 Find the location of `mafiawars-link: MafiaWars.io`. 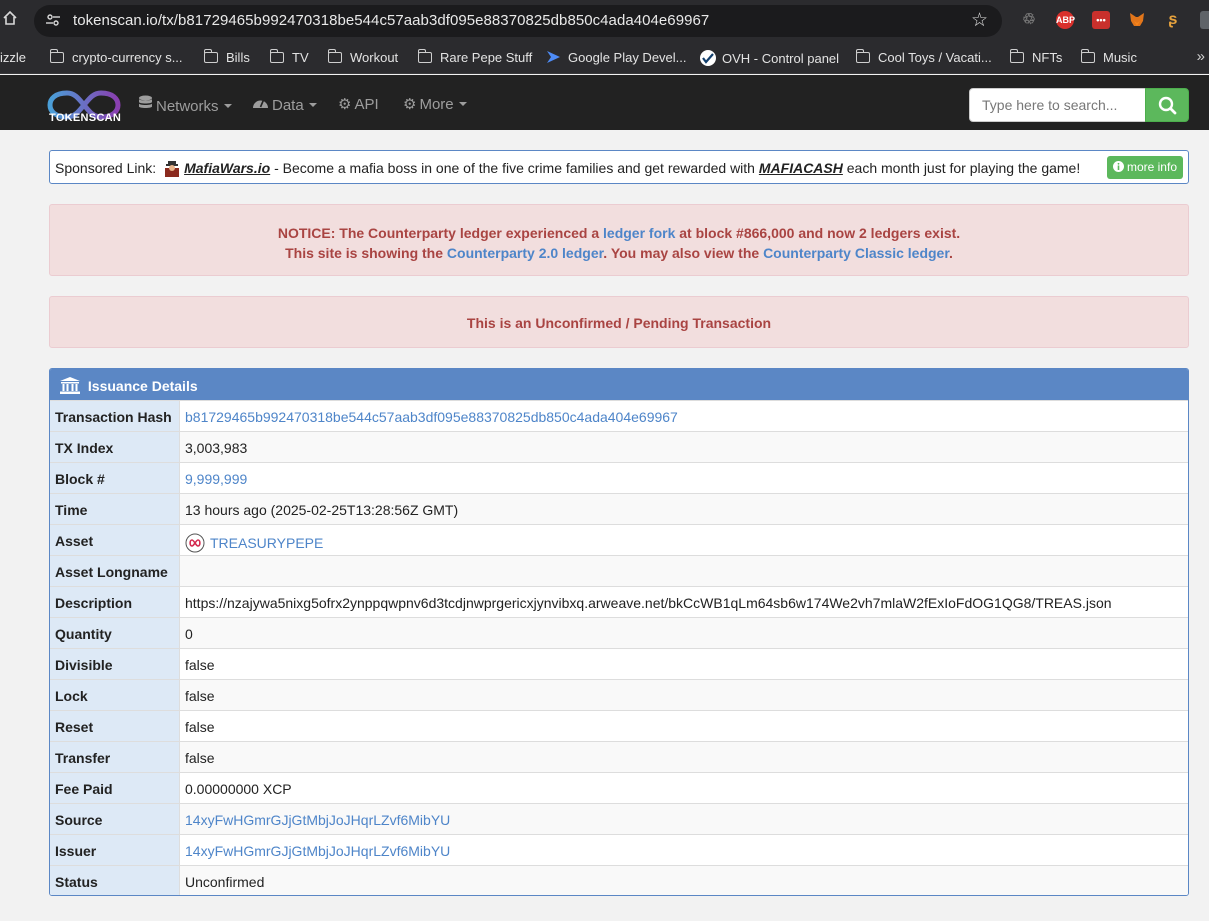

mafiawars-link: MafiaWars.io is located at coordinates (227, 168).